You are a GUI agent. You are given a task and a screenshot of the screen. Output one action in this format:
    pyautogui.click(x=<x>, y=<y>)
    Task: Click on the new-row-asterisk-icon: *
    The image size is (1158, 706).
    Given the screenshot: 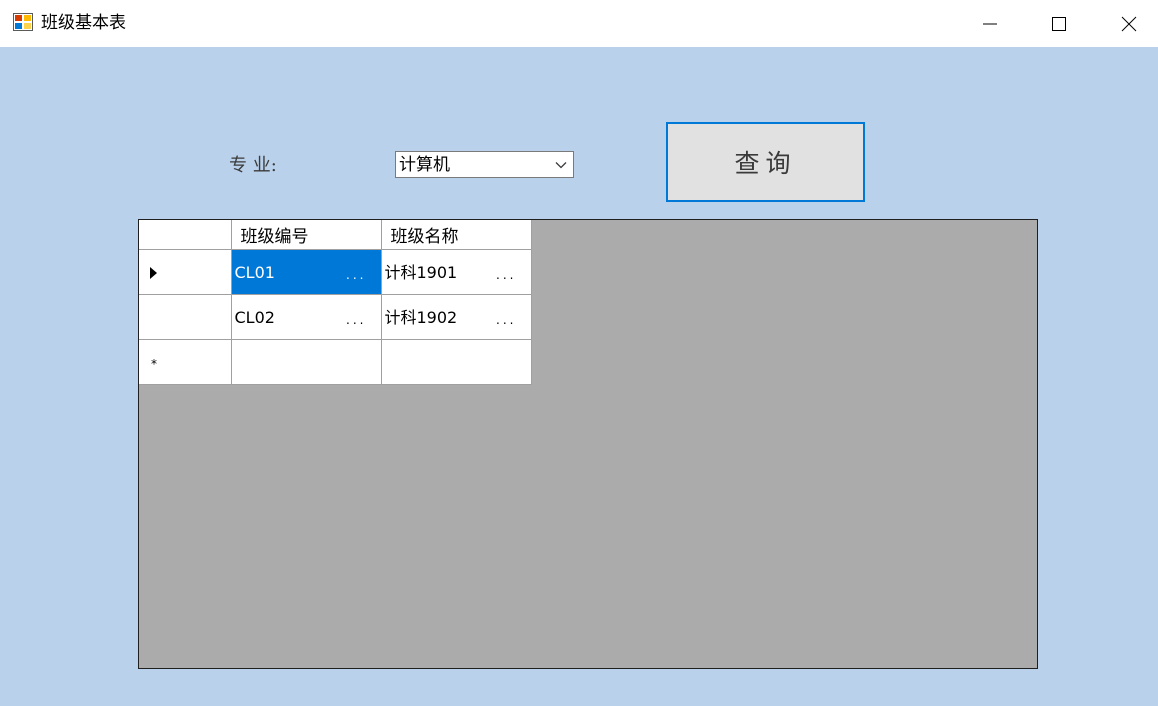 What is the action you would take?
    pyautogui.click(x=154, y=363)
    